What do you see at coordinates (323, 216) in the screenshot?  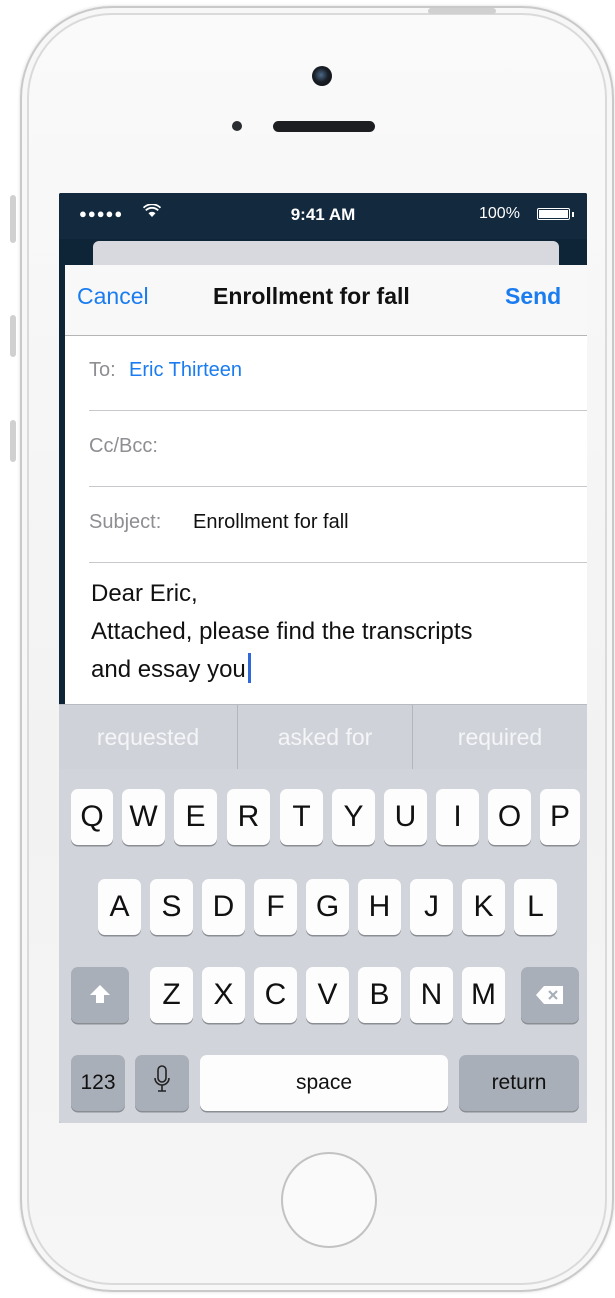 I see `status-bar: ●●●●● 9:41 AM 100%` at bounding box center [323, 216].